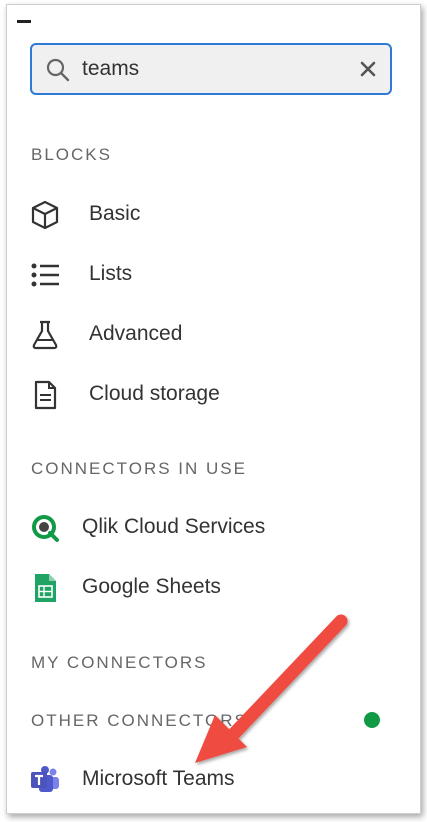 The height and width of the screenshot is (822, 427). What do you see at coordinates (372, 720) in the screenshot?
I see `status-dot` at bounding box center [372, 720].